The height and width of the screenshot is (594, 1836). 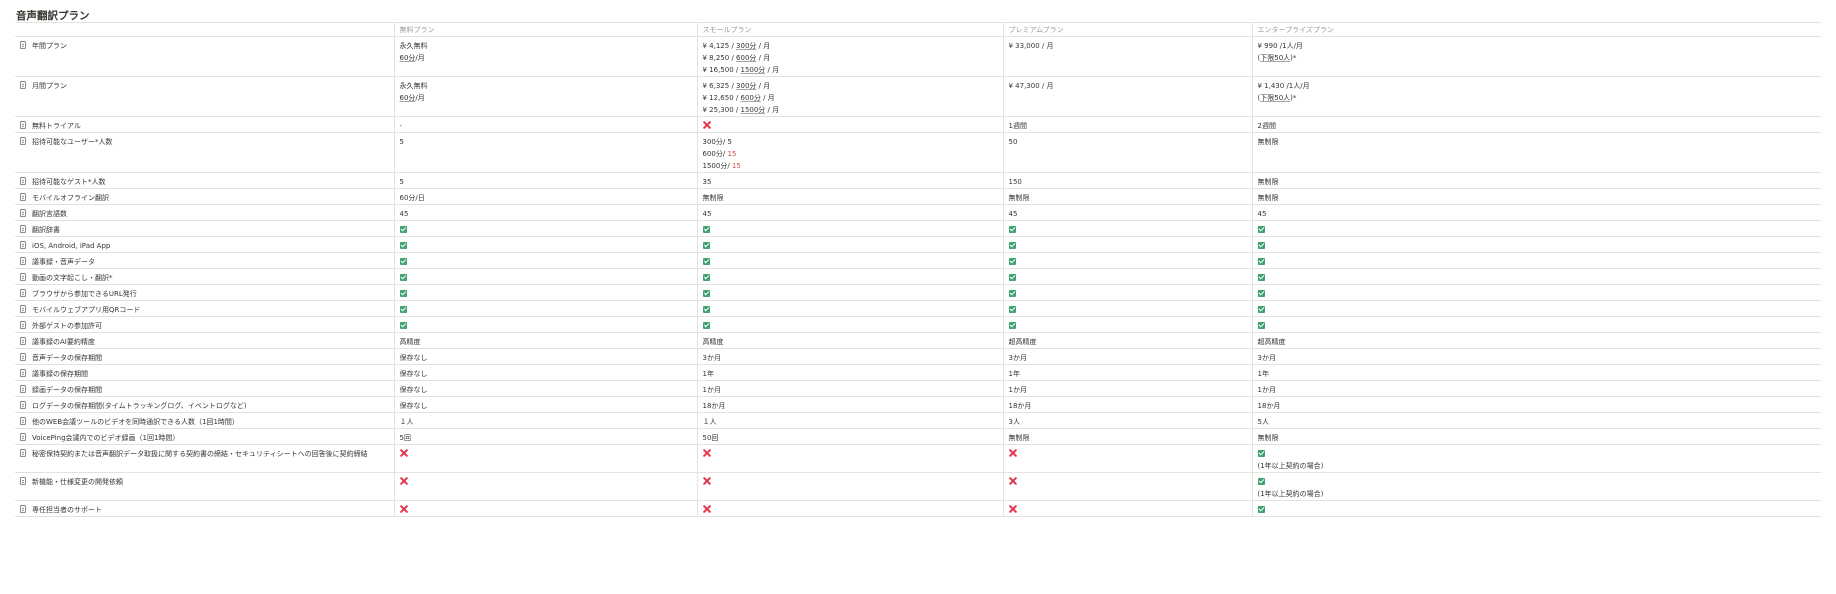 I want to click on row-header: 他のWEB会議ツールのビデオを同時通訳できる人数（1回1時間）, so click(x=204, y=420).